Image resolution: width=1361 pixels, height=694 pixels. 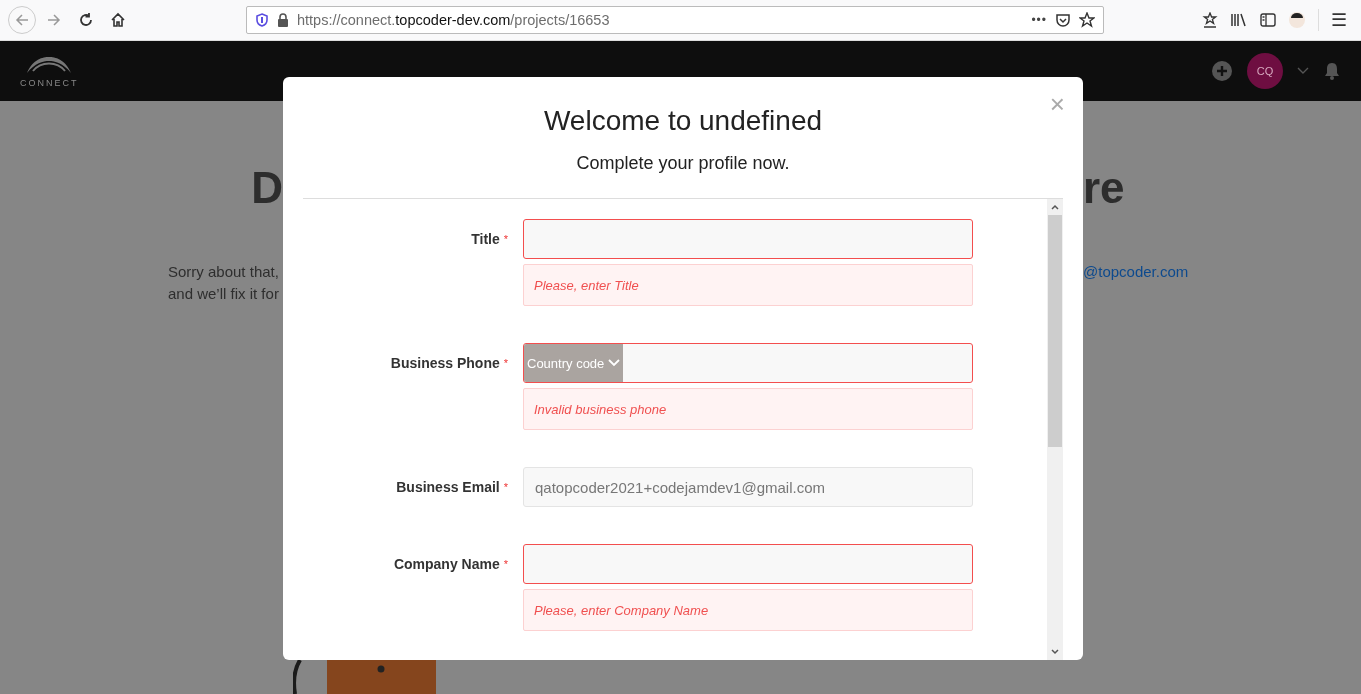 What do you see at coordinates (1055, 429) in the screenshot?
I see `scrollbar` at bounding box center [1055, 429].